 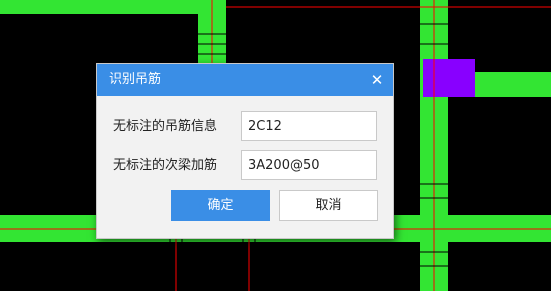 I want to click on column-purple, so click(x=449, y=78).